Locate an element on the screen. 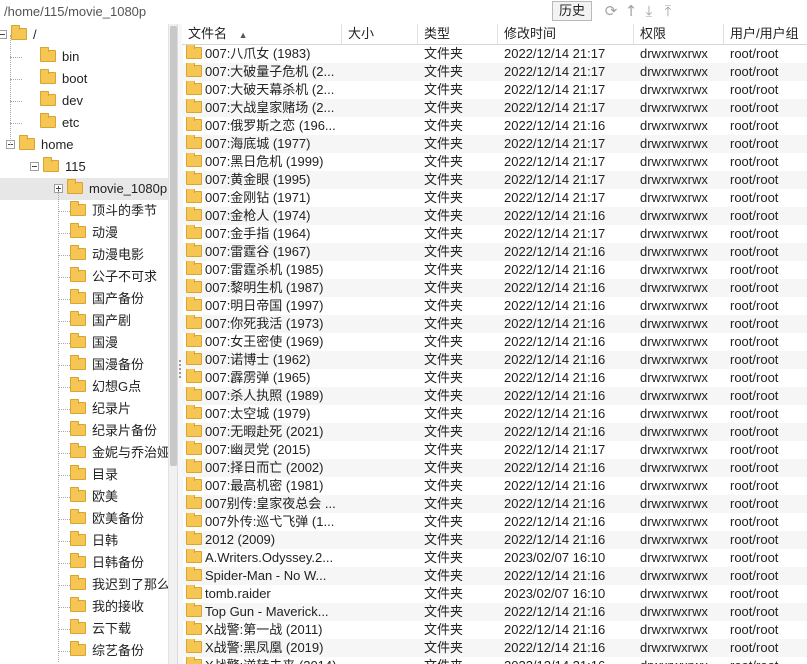  tree-node: 我迟到了那么 is located at coordinates (84, 585).